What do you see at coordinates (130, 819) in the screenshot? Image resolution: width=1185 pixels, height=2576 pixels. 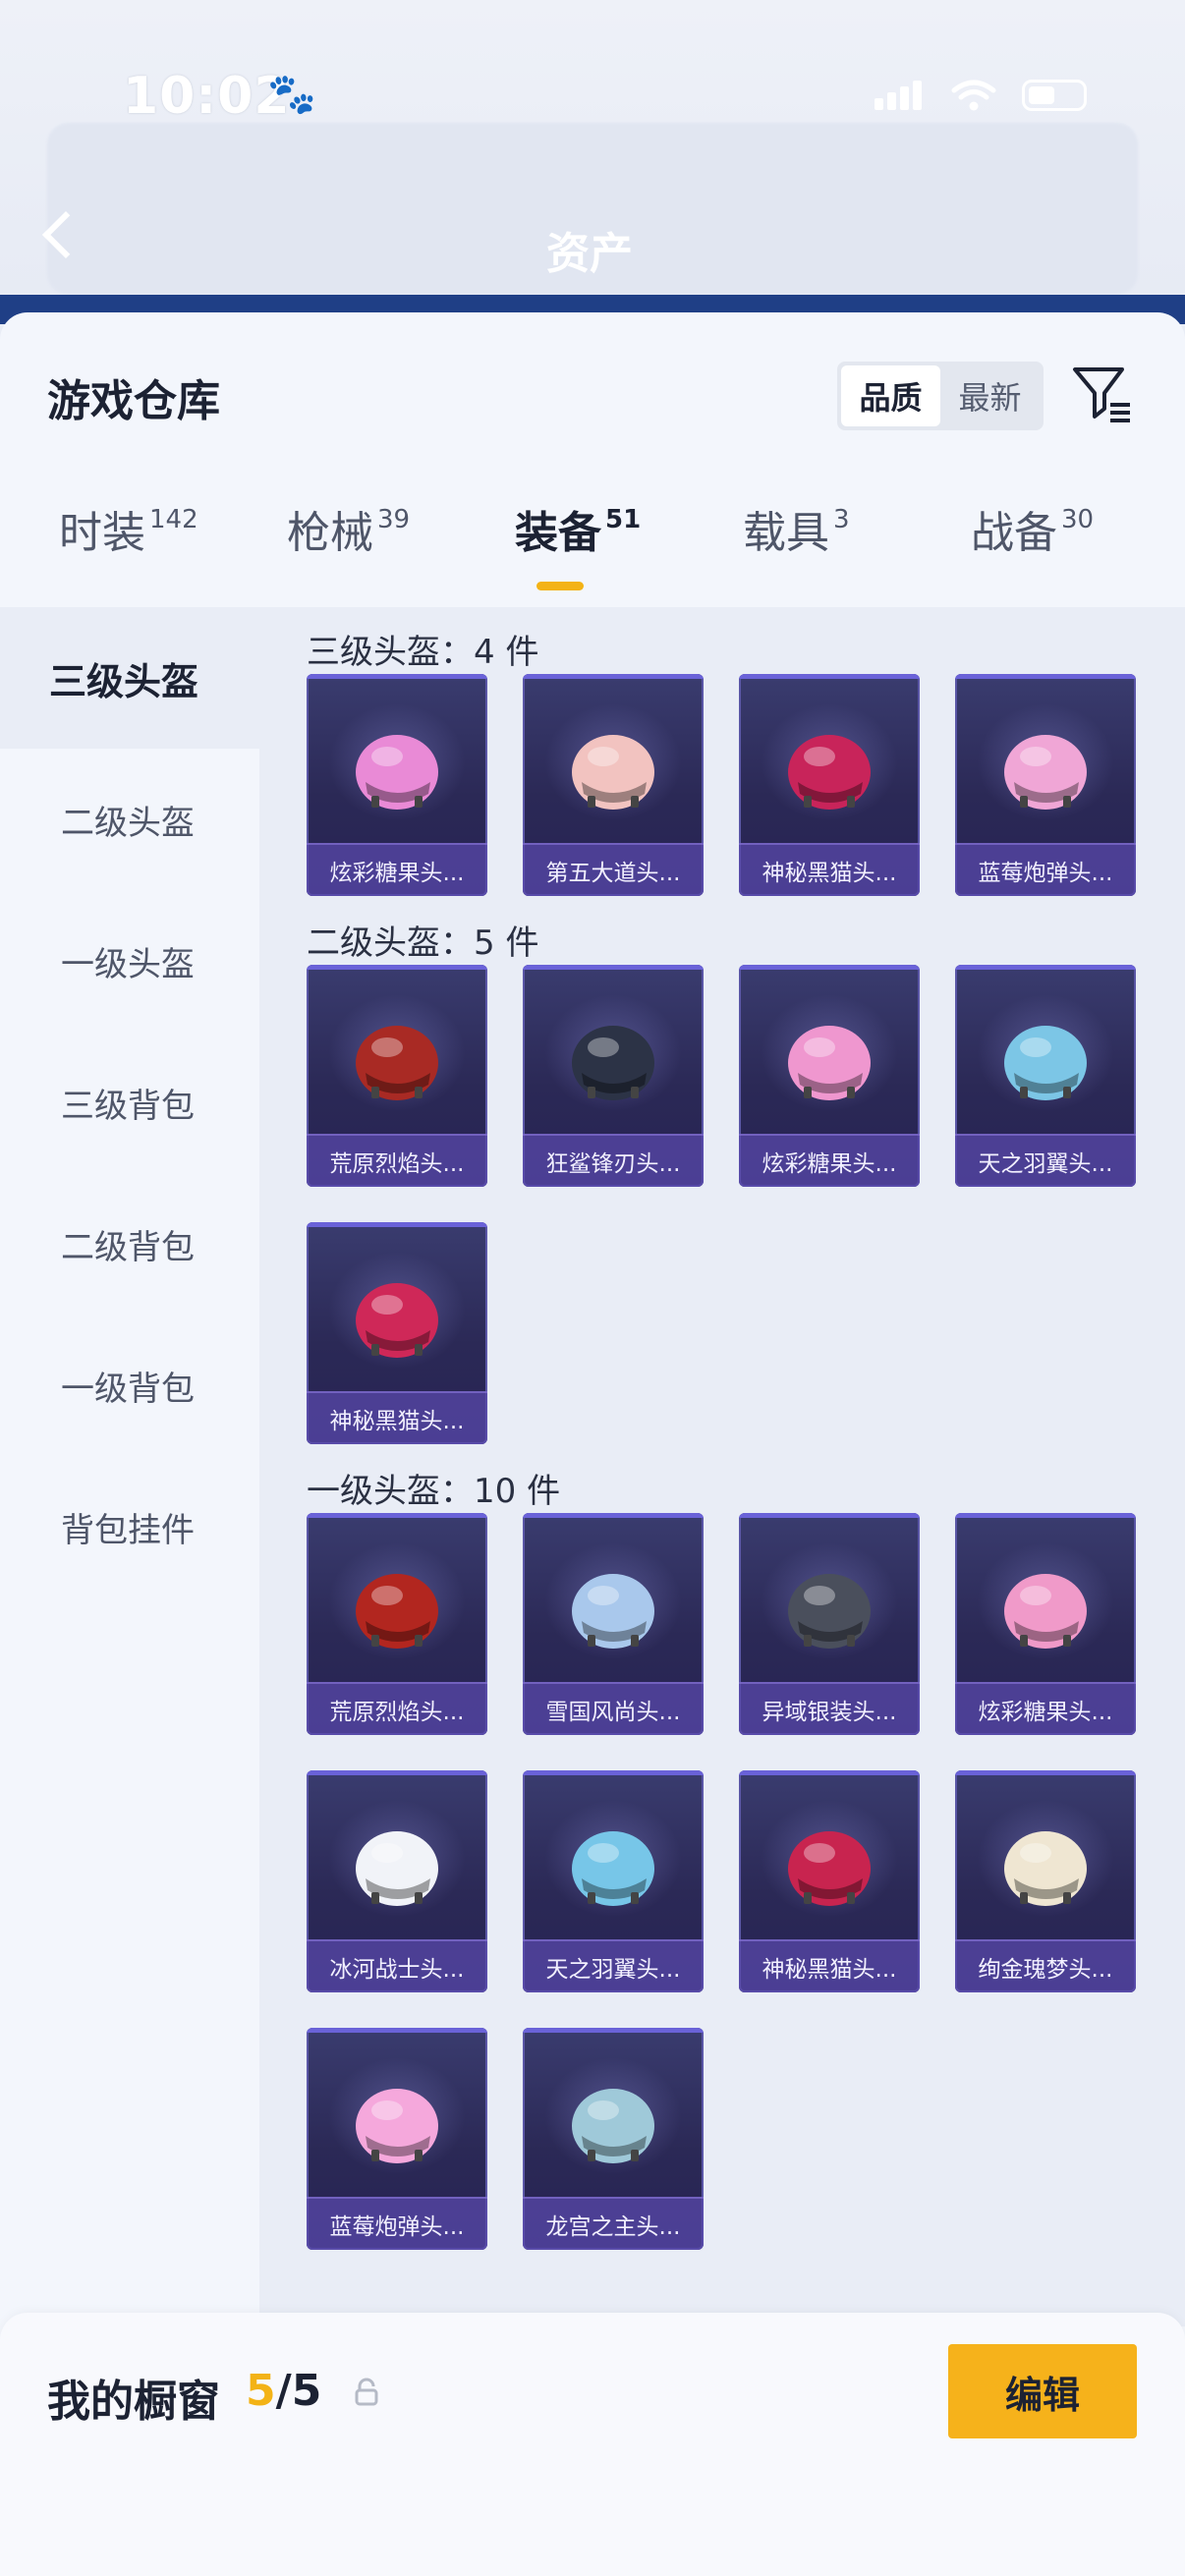 I see `sidebar-item-level2-helmet: 二级头盔` at bounding box center [130, 819].